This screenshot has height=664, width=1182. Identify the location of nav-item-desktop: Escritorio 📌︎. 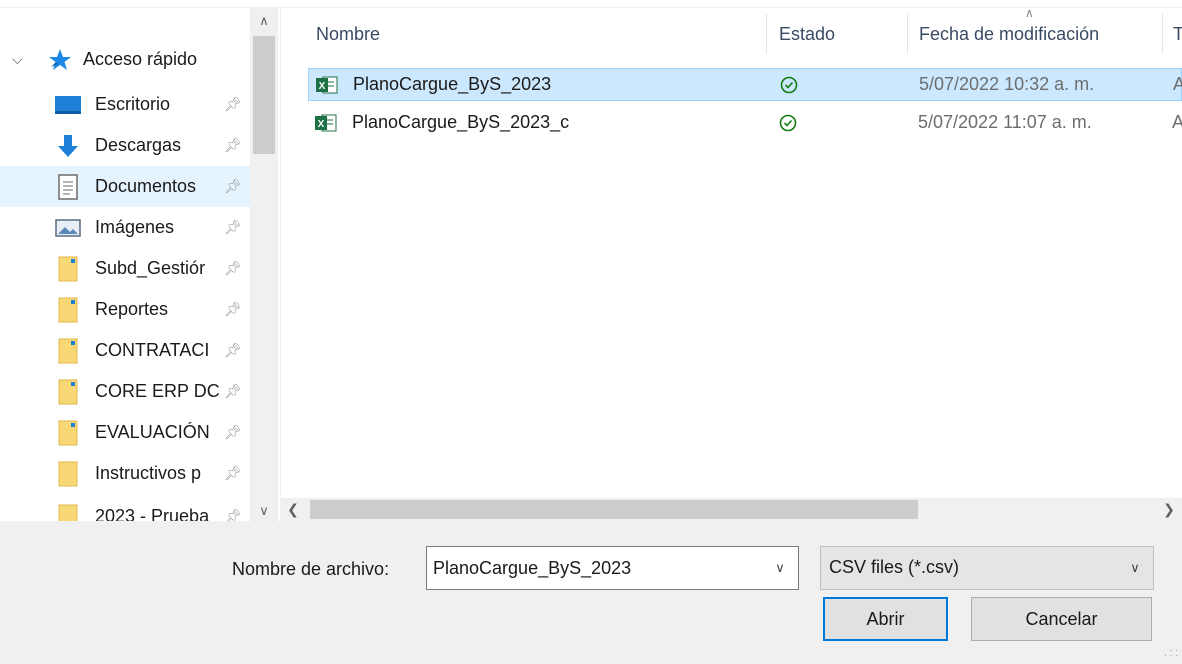
(125, 104).